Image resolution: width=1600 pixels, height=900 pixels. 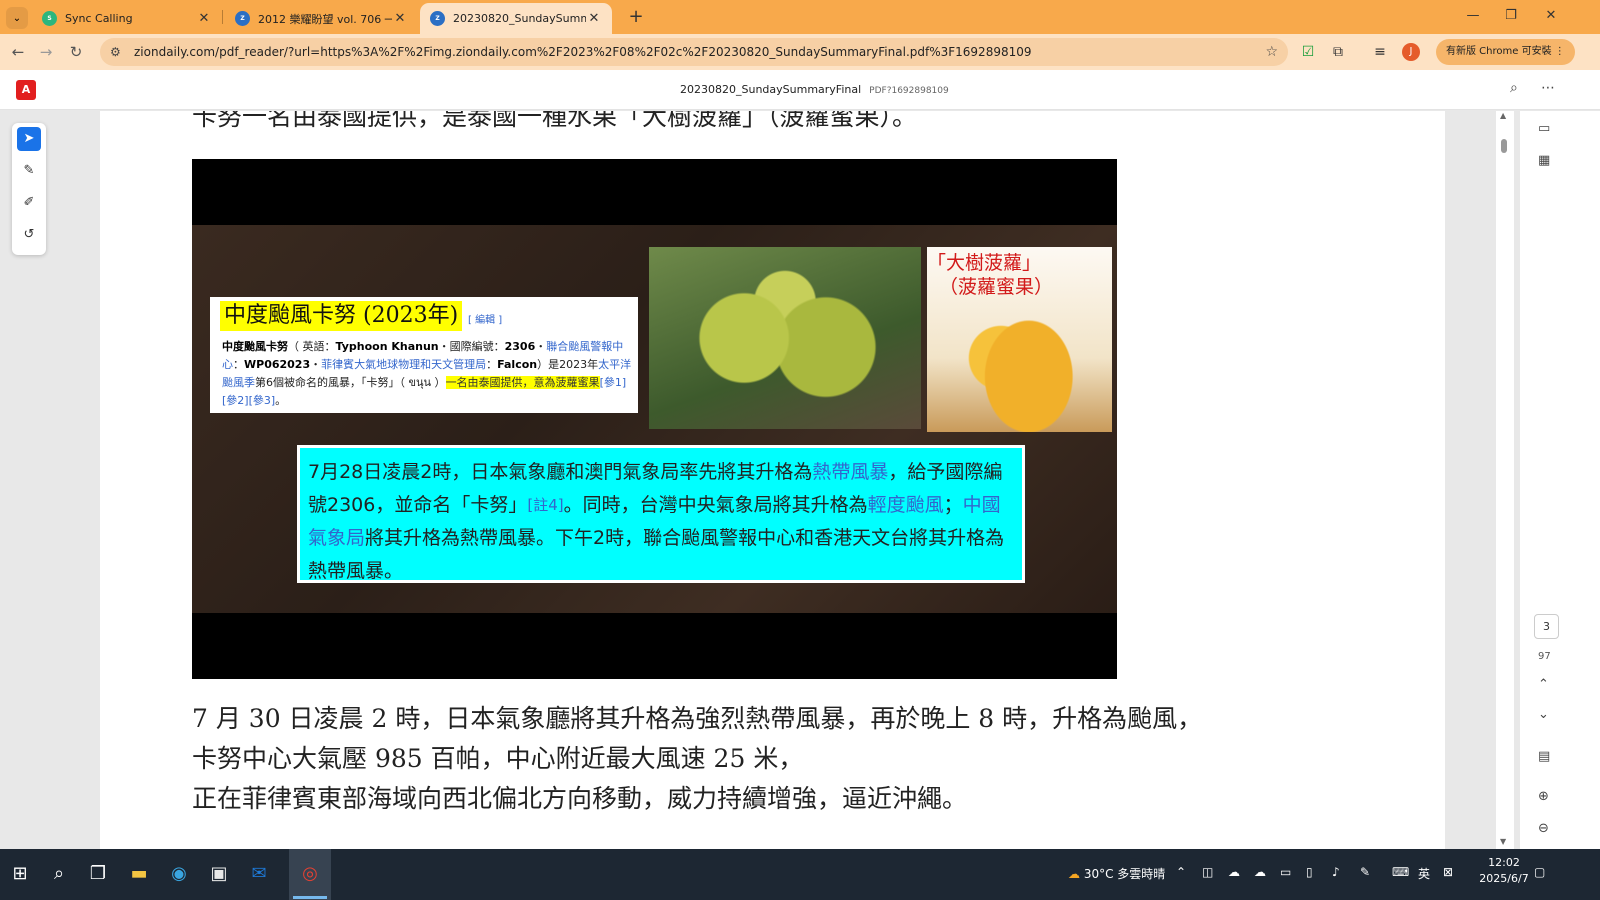 What do you see at coordinates (485, 320) in the screenshot?
I see `wiki-edit-link: [ 編輯 ]` at bounding box center [485, 320].